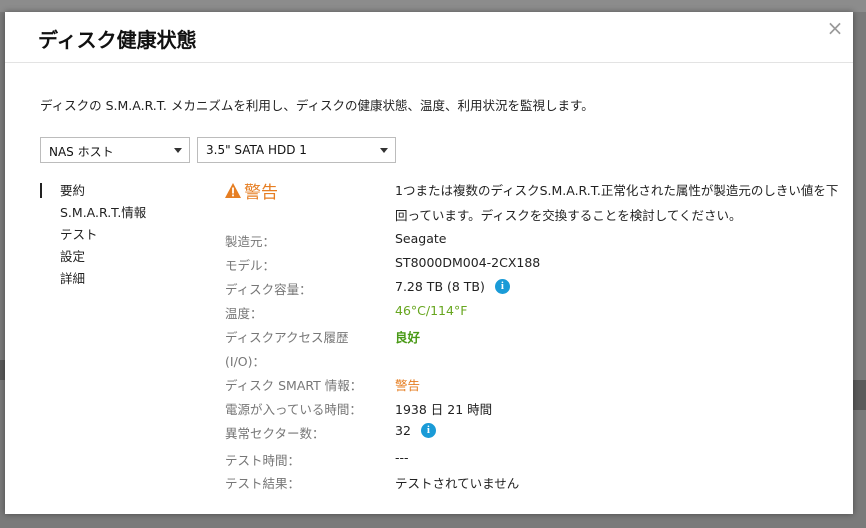 This screenshot has width=866, height=528. Describe the element at coordinates (421, 238) in the screenshot. I see `manufacturer-value: Seagate` at that location.